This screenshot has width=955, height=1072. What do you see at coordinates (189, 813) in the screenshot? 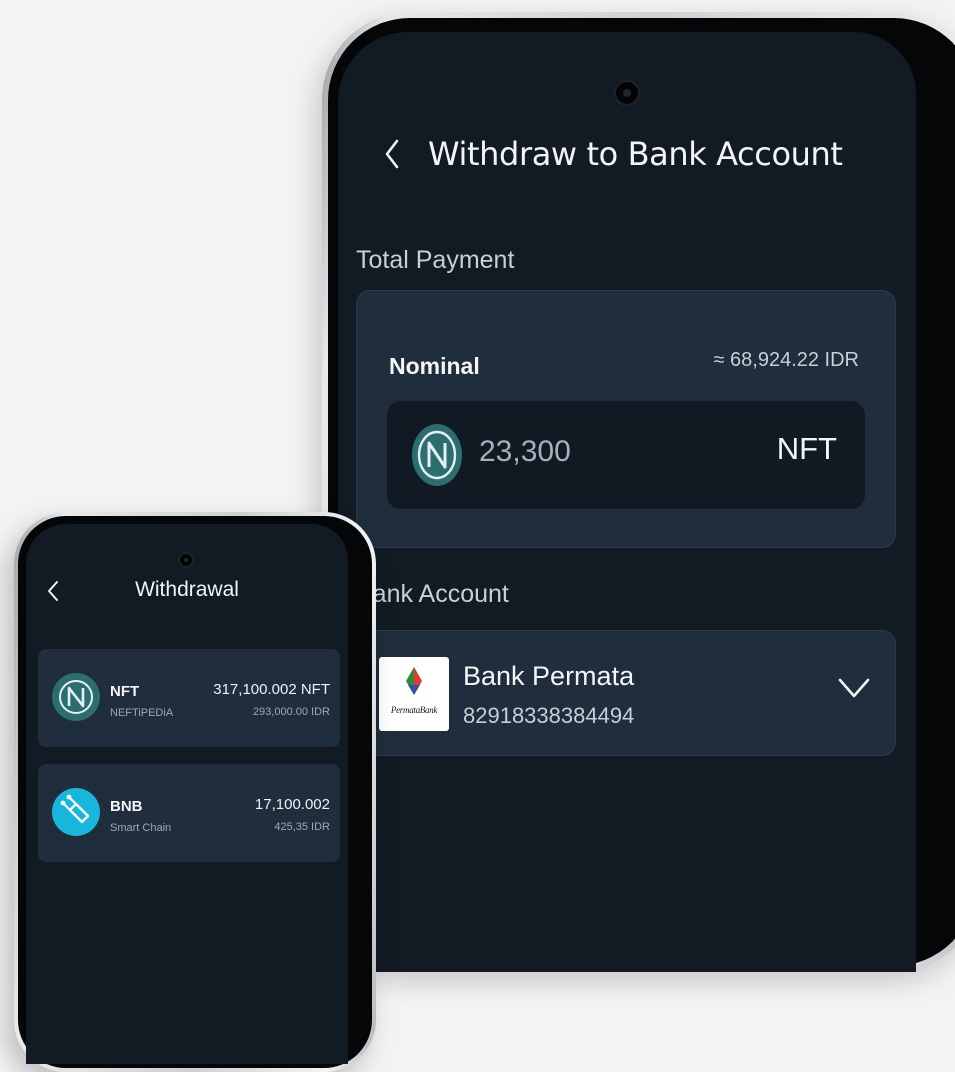
I see `asset-row-bnb: BNB Smart Chain 17,100.002 425,35 IDR` at bounding box center [189, 813].